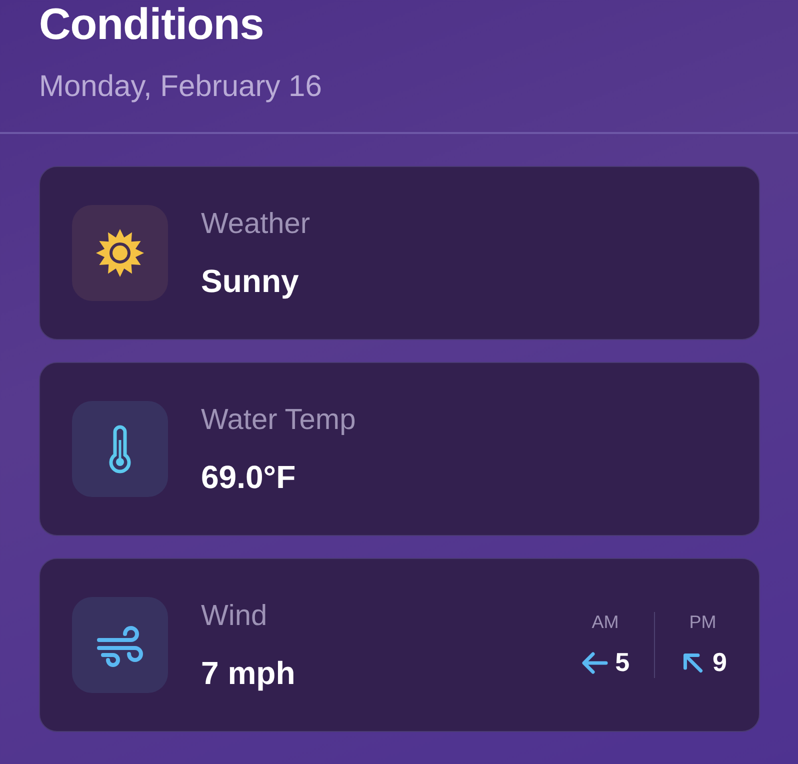 This screenshot has width=798, height=764. What do you see at coordinates (234, 616) in the screenshot?
I see `condition-label: Wind` at bounding box center [234, 616].